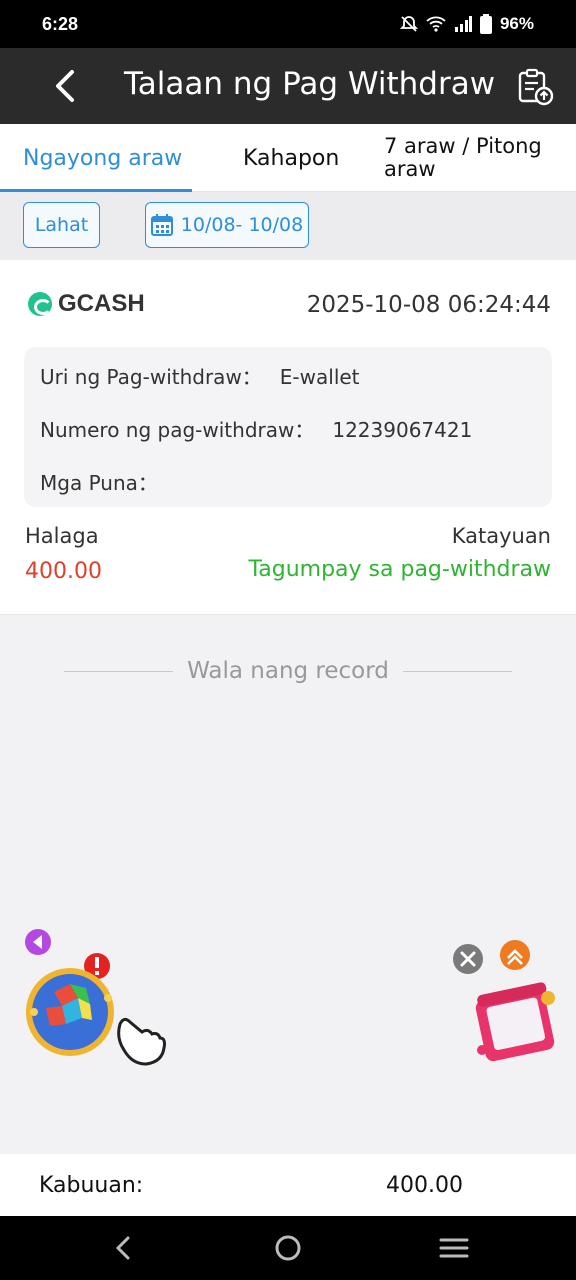  I want to click on close-icon, so click(468, 959).